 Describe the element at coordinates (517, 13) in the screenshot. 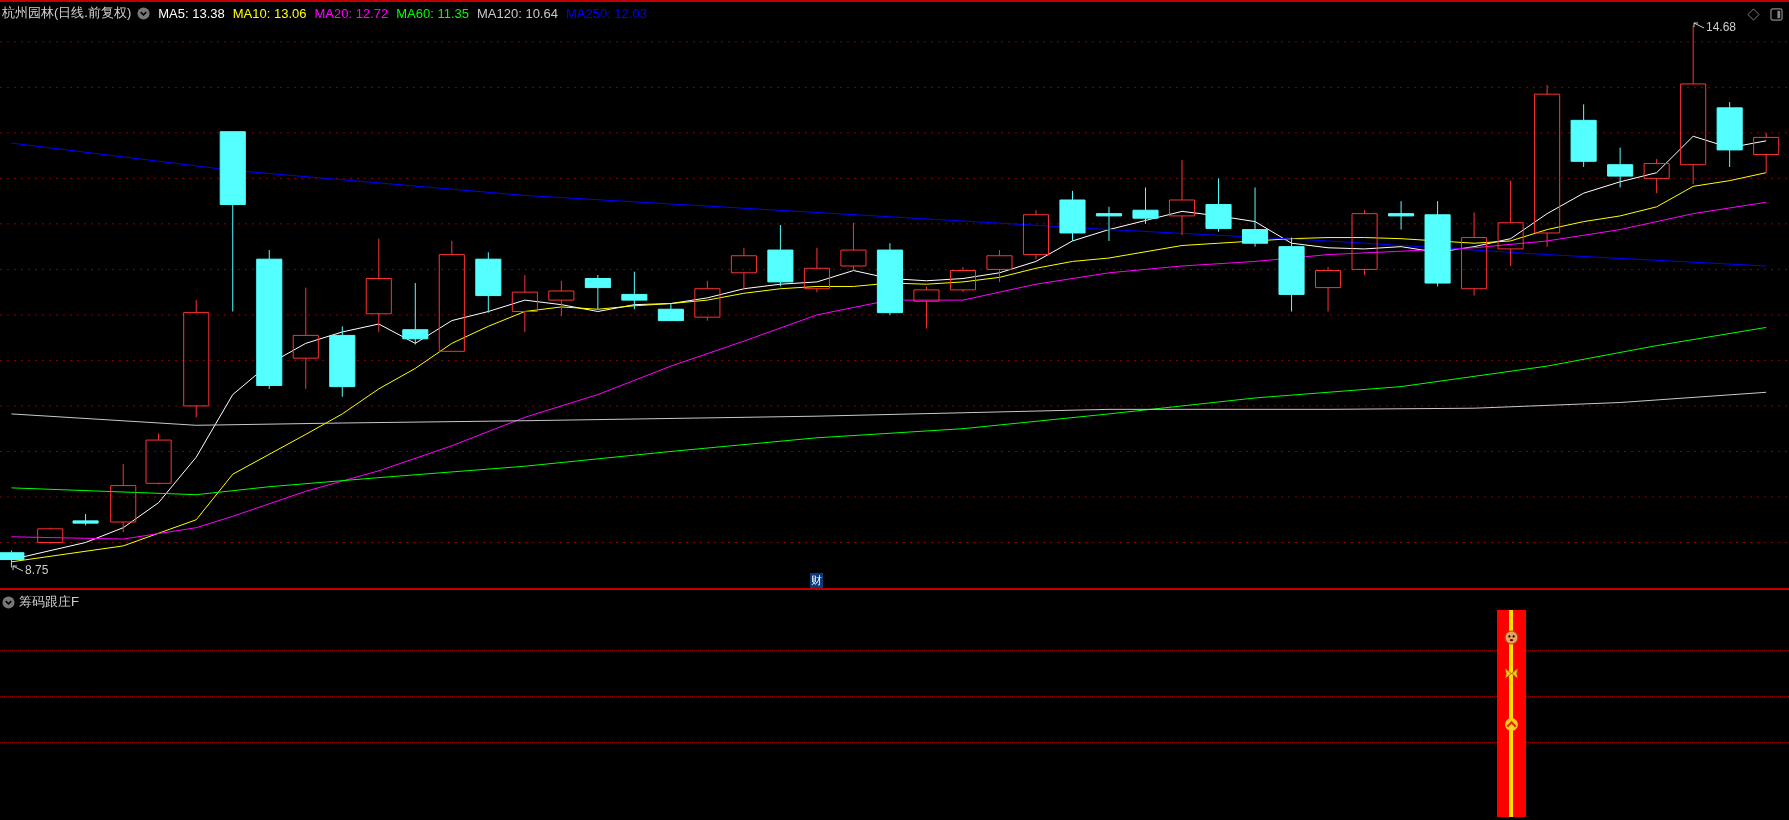

I see `moving-average-label: MA120: 10.64` at that location.